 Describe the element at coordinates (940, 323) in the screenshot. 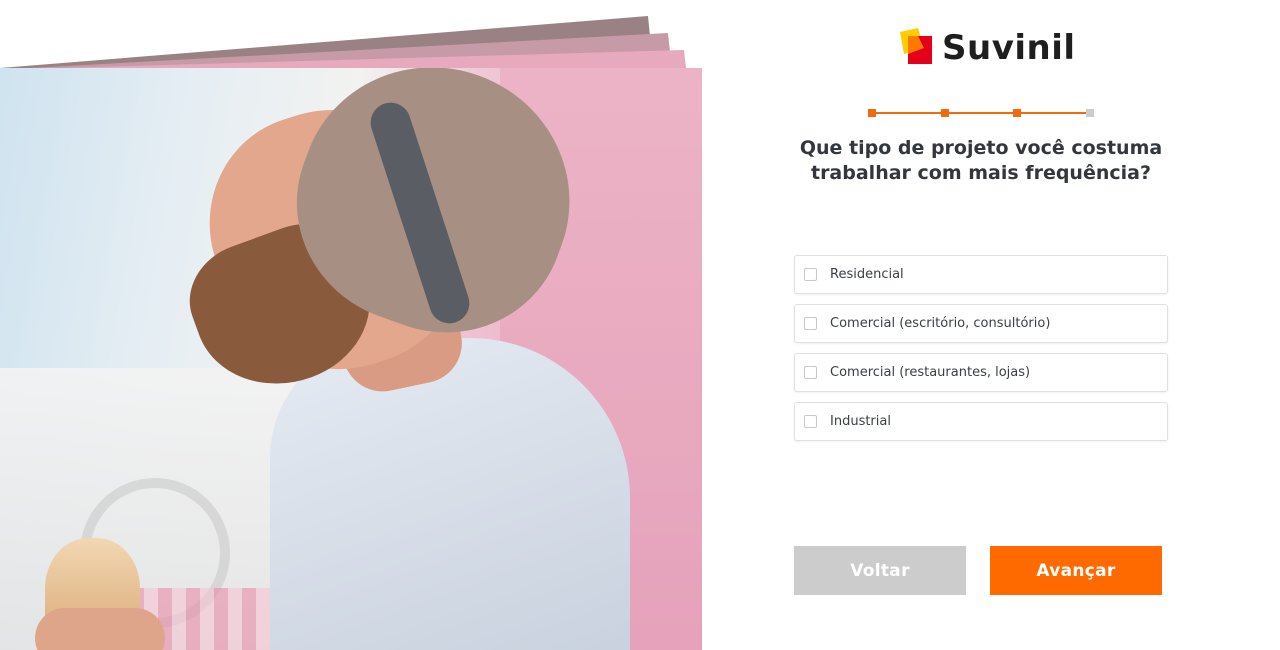

I see `option-label: Comercial (escritório, consultório)` at that location.